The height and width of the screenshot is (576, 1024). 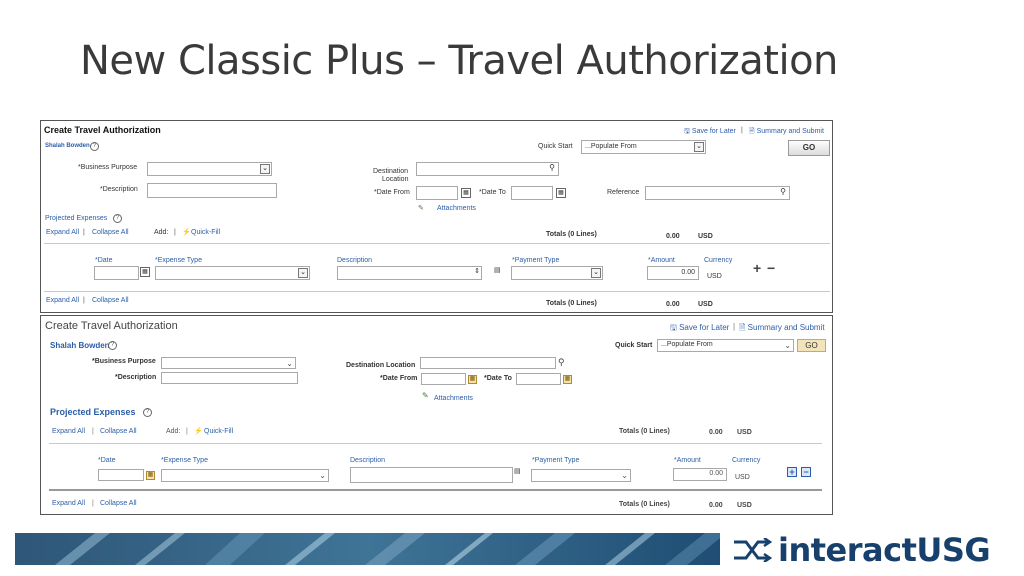 I want to click on col-description: Description, so click(x=355, y=260).